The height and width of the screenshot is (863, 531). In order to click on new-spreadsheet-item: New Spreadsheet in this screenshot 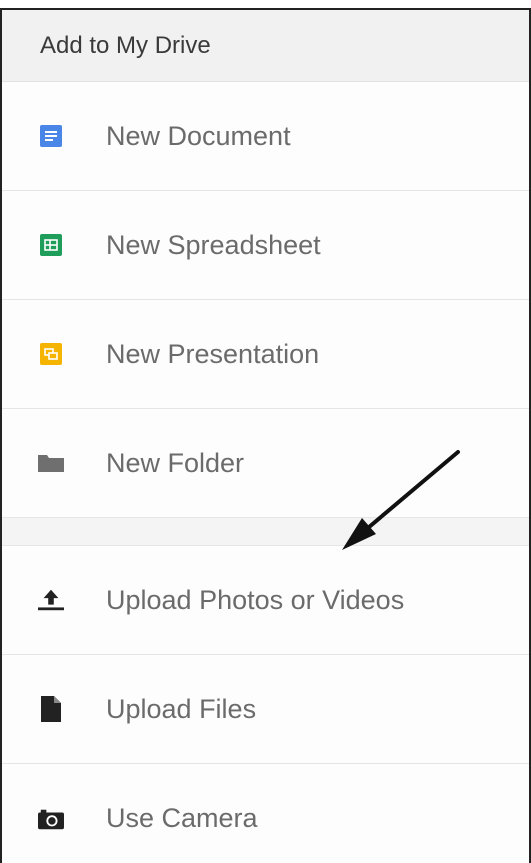, I will do `click(265, 245)`.